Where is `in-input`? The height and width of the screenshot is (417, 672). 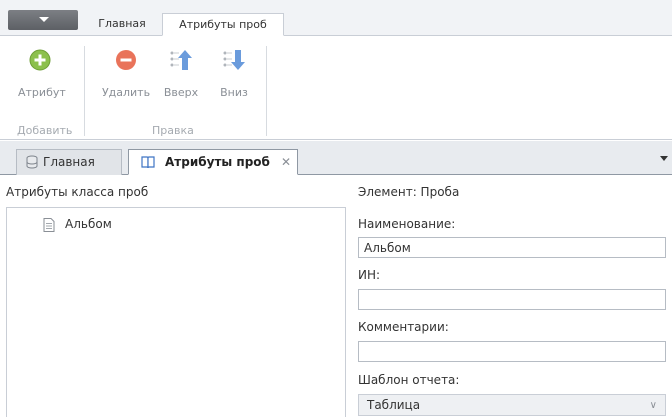 in-input is located at coordinates (512, 299).